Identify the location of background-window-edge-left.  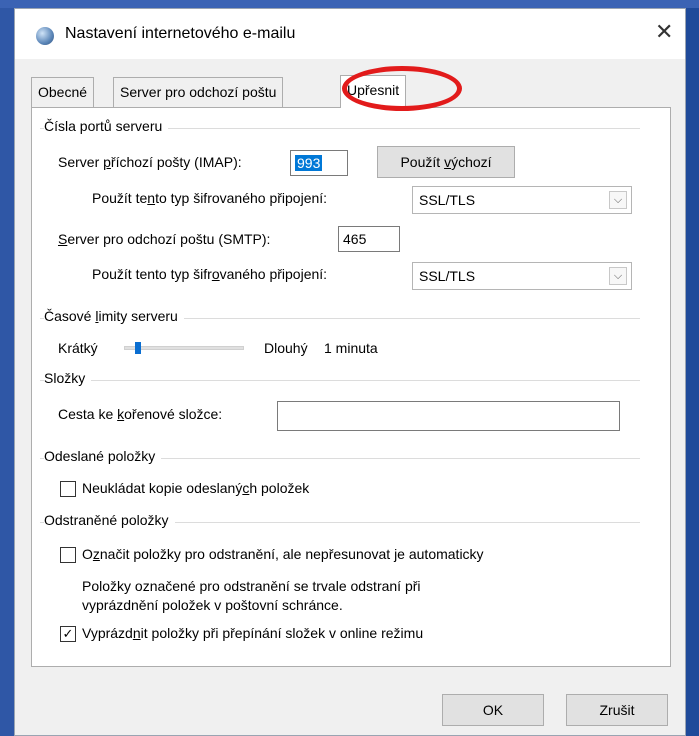
(7, 368).